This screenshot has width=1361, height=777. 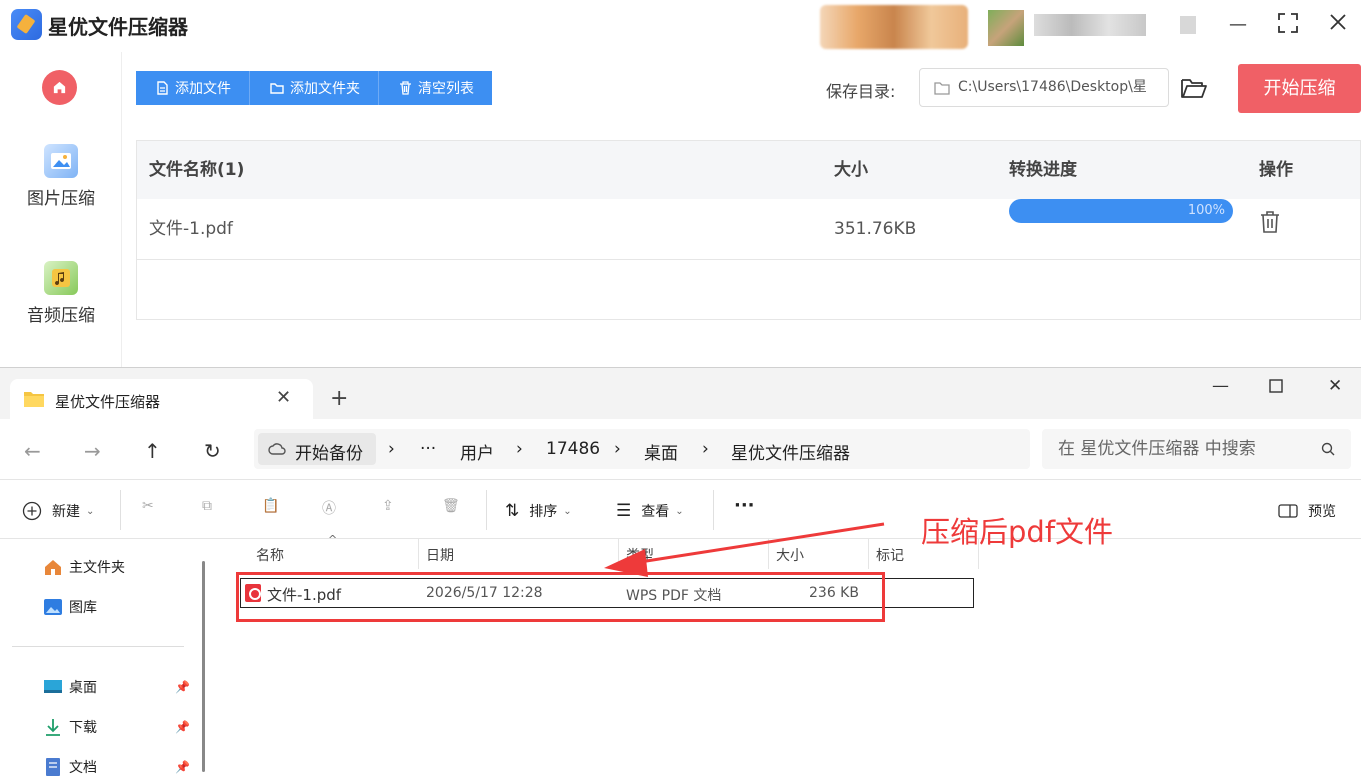 What do you see at coordinates (70, 607) in the screenshot?
I see `nav-item-gallery: 图库` at bounding box center [70, 607].